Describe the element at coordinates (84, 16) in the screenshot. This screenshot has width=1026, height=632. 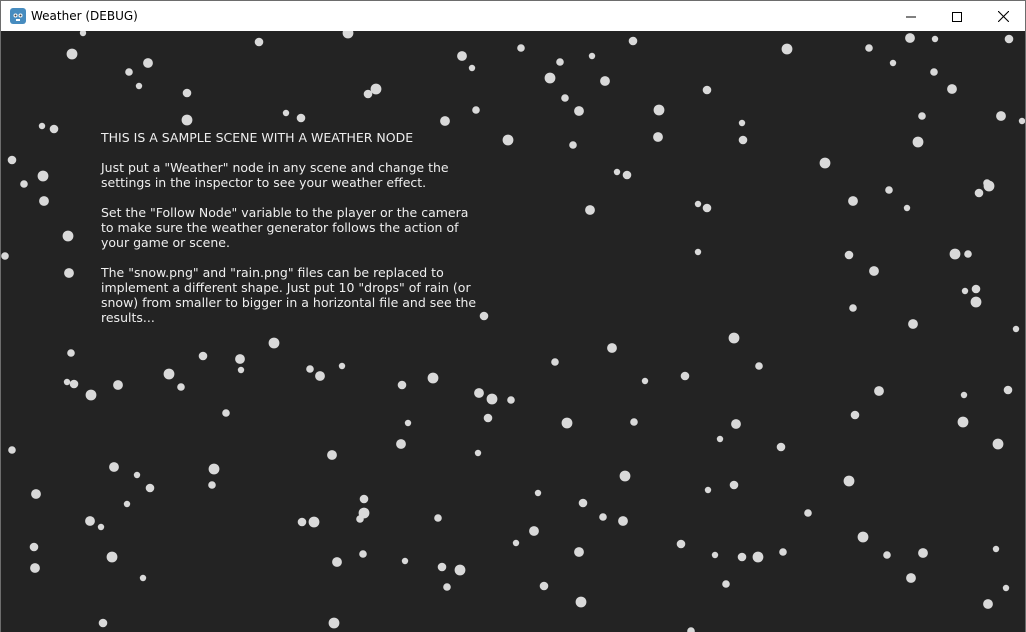
I see `window-title: Weather (DEBUG)` at that location.